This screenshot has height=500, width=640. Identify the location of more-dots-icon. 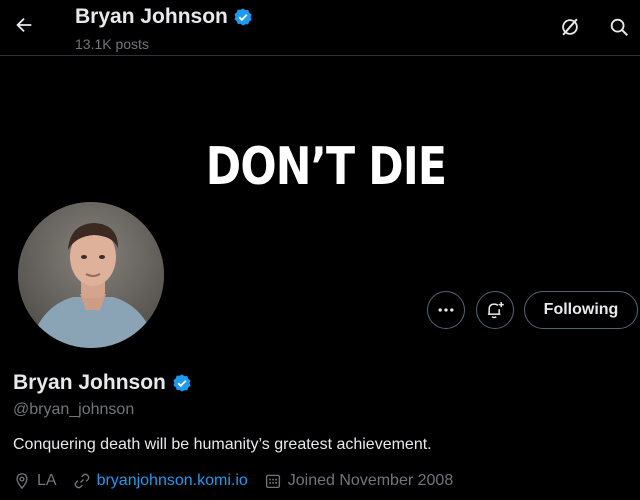
(446, 310).